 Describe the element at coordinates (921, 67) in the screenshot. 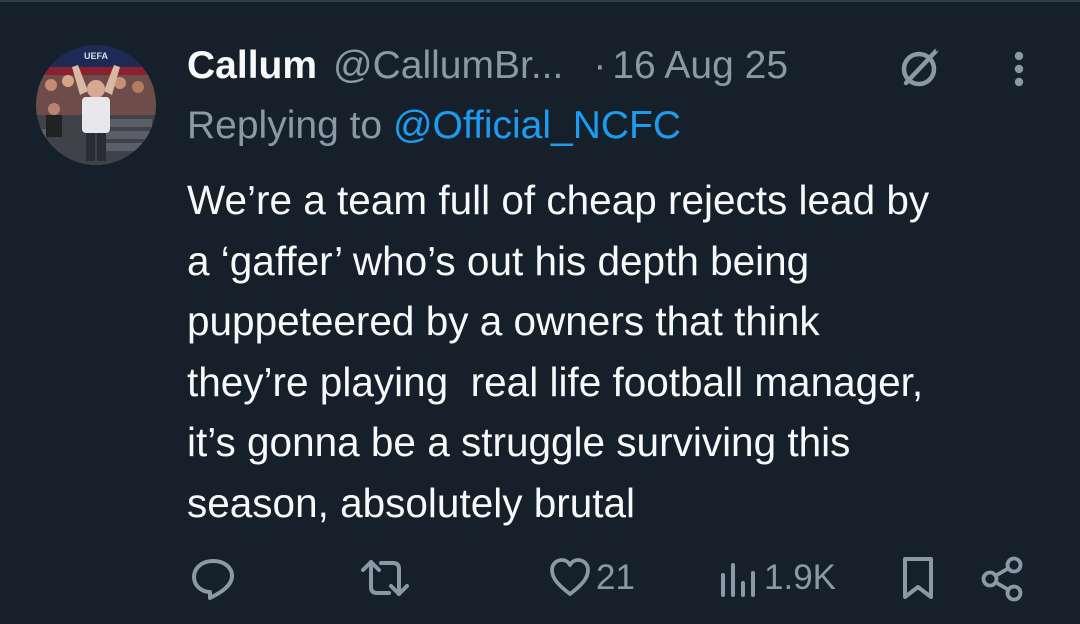

I see `grok-icon` at that location.